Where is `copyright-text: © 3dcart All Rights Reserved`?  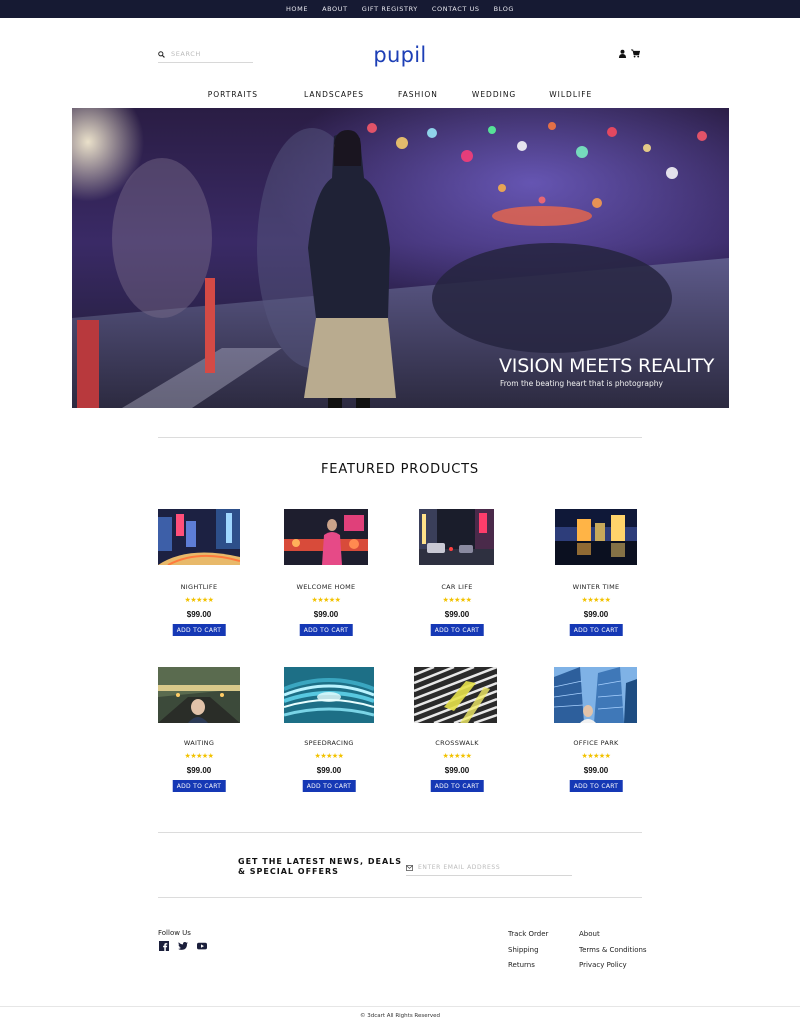 copyright-text: © 3dcart All Rights Reserved is located at coordinates (400, 1016).